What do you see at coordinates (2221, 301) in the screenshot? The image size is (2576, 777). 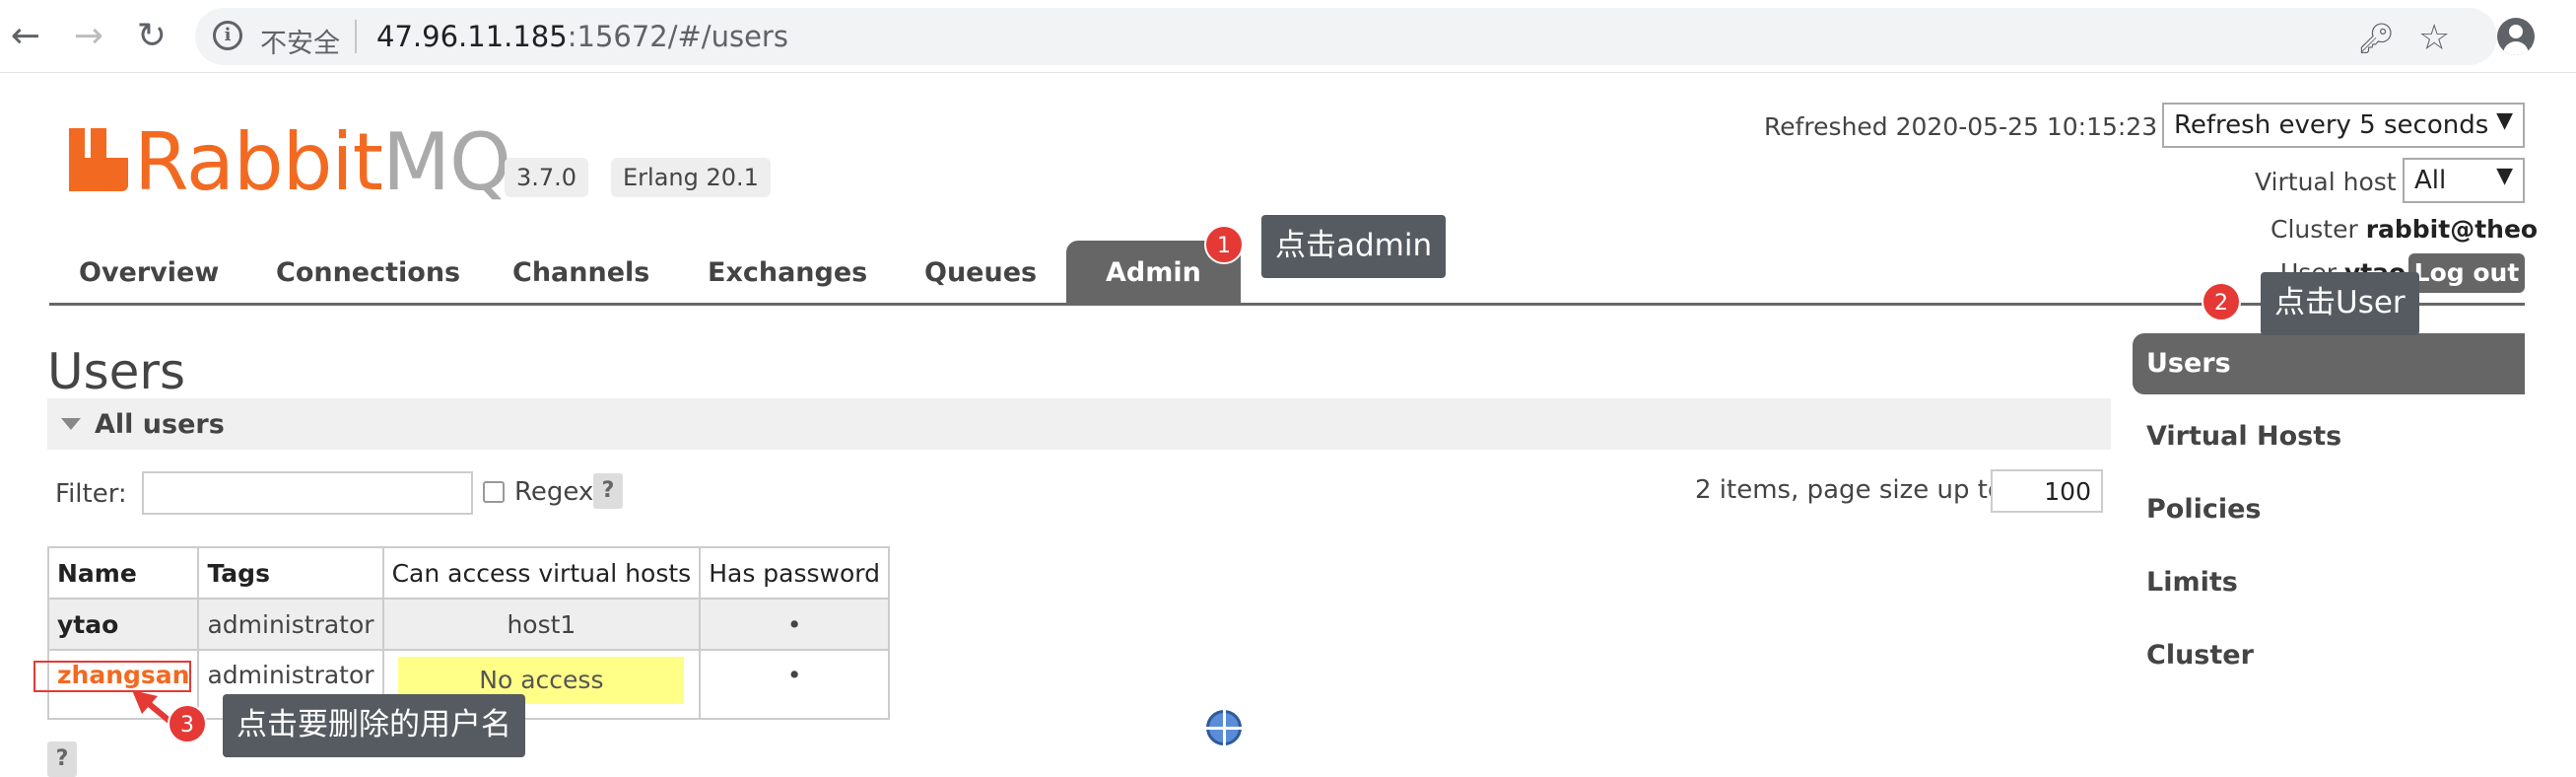 I see `annotation-badge-2: 2` at bounding box center [2221, 301].